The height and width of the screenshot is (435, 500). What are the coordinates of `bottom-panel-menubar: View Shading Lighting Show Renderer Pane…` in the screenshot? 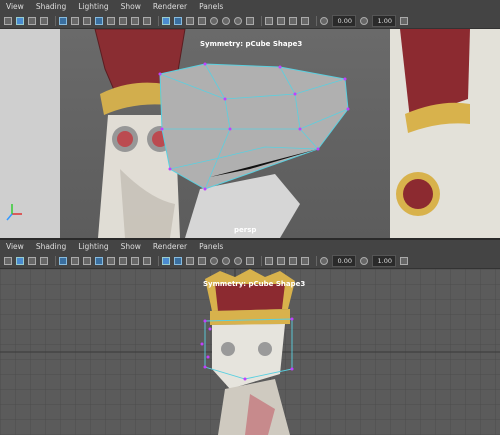 It's located at (250, 246).